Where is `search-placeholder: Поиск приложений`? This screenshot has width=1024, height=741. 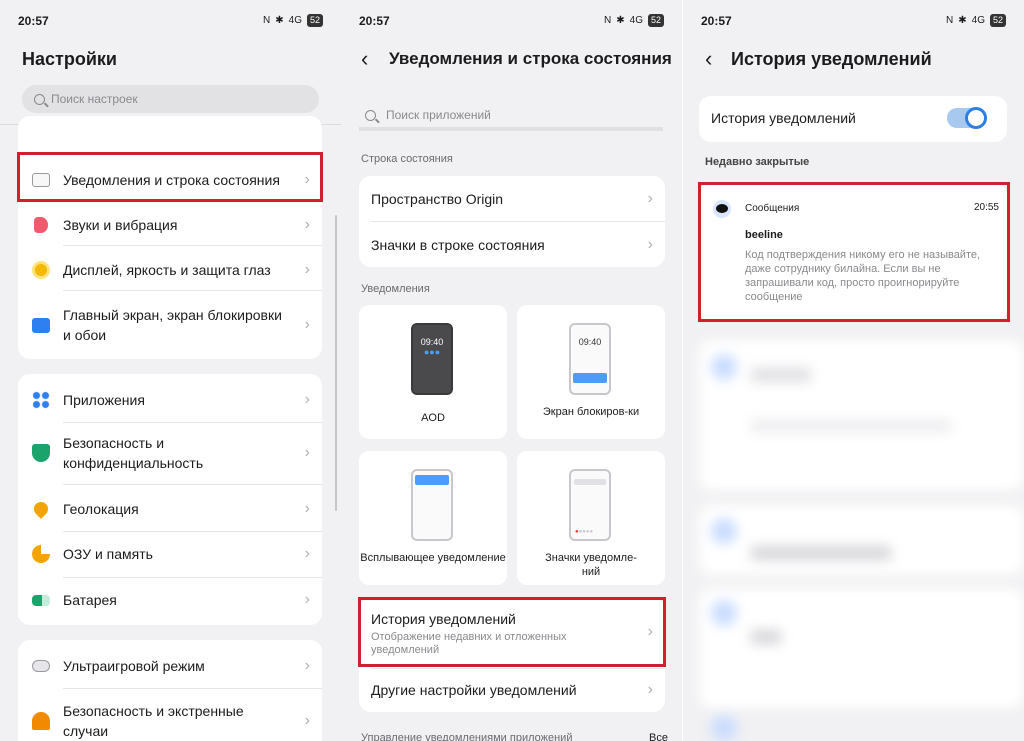
search-placeholder: Поиск приложений is located at coordinates (438, 115).